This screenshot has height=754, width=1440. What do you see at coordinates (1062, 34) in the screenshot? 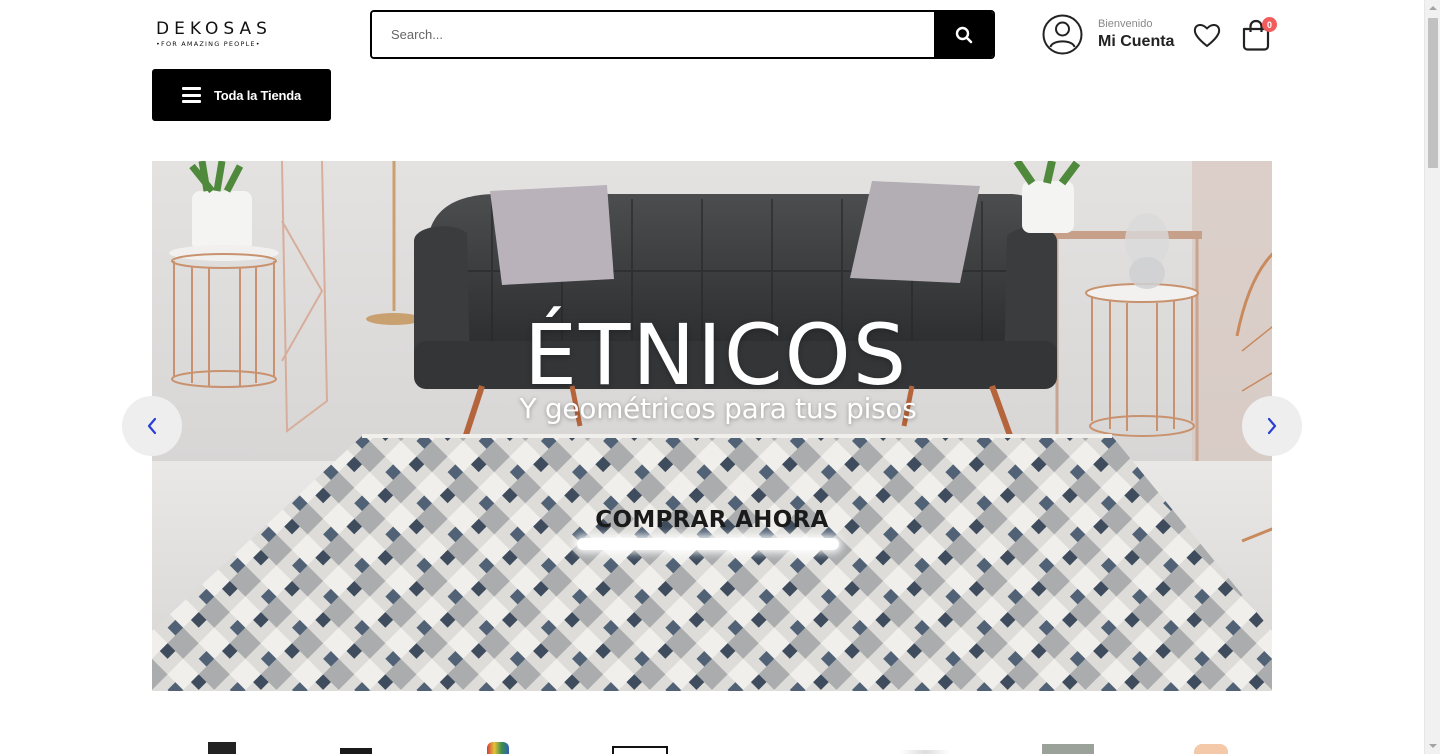
I see `user-icon` at bounding box center [1062, 34].